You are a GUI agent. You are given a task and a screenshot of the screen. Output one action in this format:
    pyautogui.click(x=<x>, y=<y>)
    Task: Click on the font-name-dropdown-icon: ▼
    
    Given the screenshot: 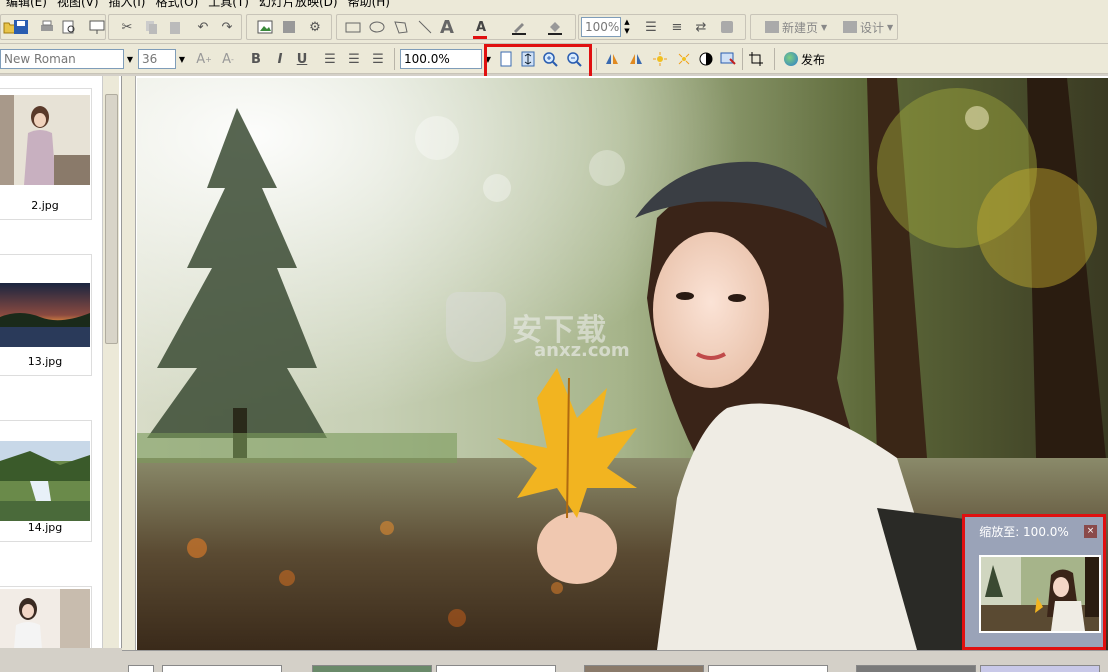 What is the action you would take?
    pyautogui.click(x=130, y=59)
    